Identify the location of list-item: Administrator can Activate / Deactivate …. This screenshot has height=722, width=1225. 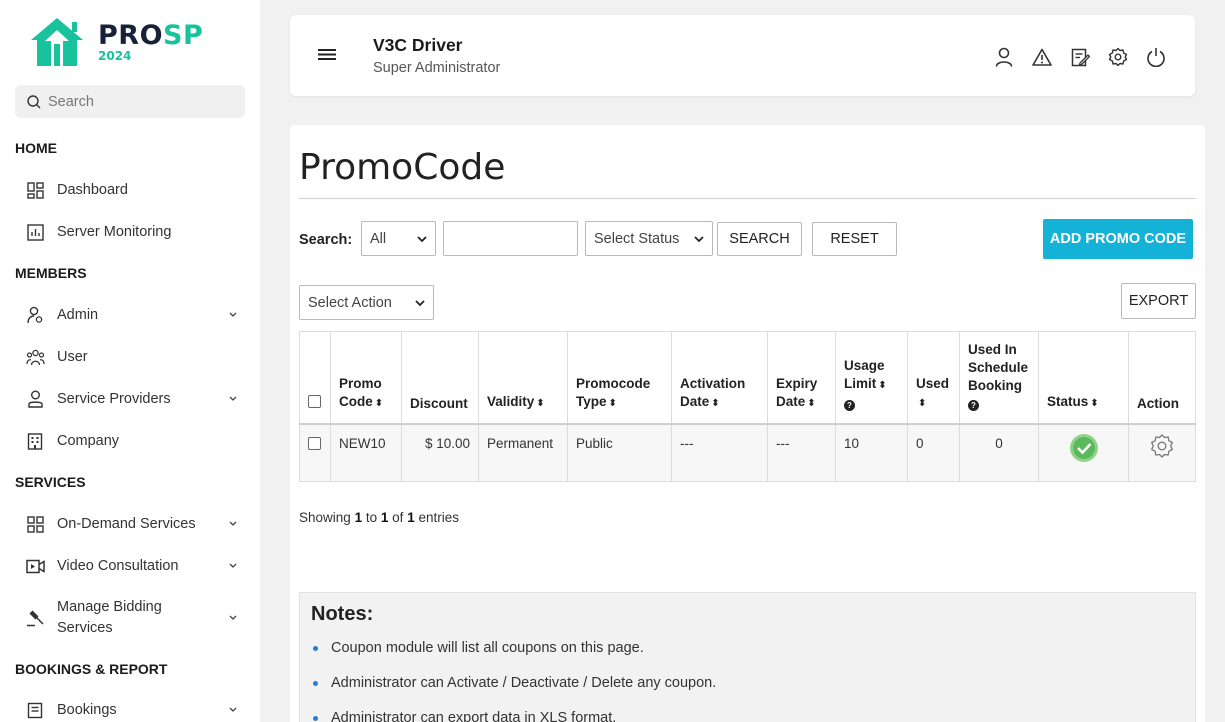
(514, 690).